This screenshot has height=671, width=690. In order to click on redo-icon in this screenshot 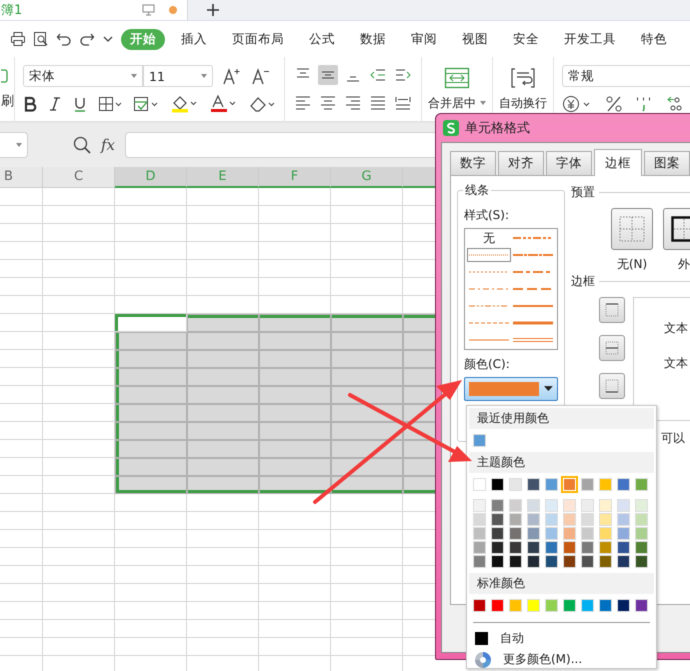, I will do `click(87, 39)`.